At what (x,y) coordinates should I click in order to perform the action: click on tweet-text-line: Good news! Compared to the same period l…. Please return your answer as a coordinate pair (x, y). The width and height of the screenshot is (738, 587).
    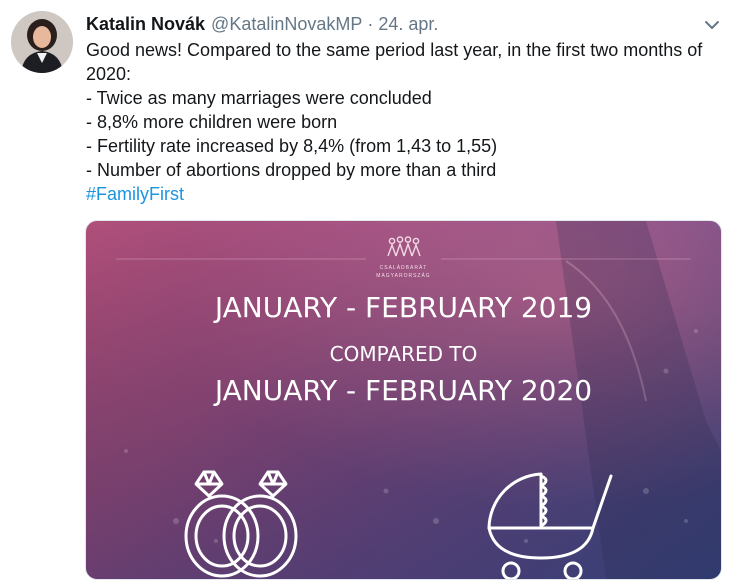
    Looking at the image, I should click on (394, 50).